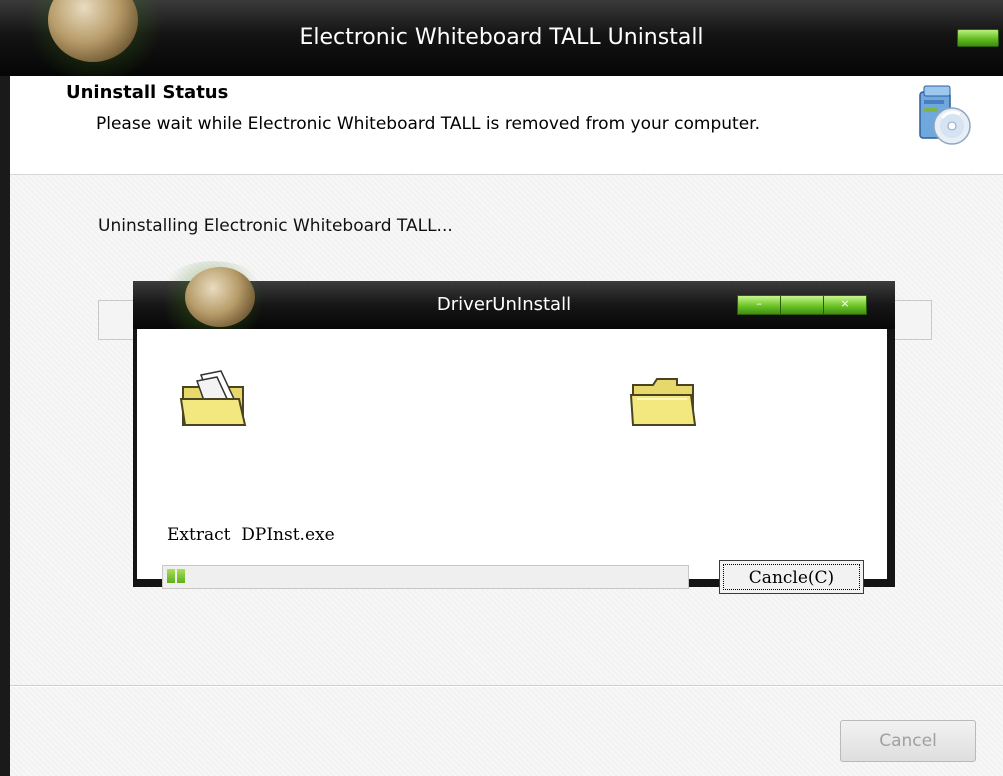 Image resolution: width=1003 pixels, height=776 pixels. What do you see at coordinates (845, 305) in the screenshot?
I see `close-button: ×` at bounding box center [845, 305].